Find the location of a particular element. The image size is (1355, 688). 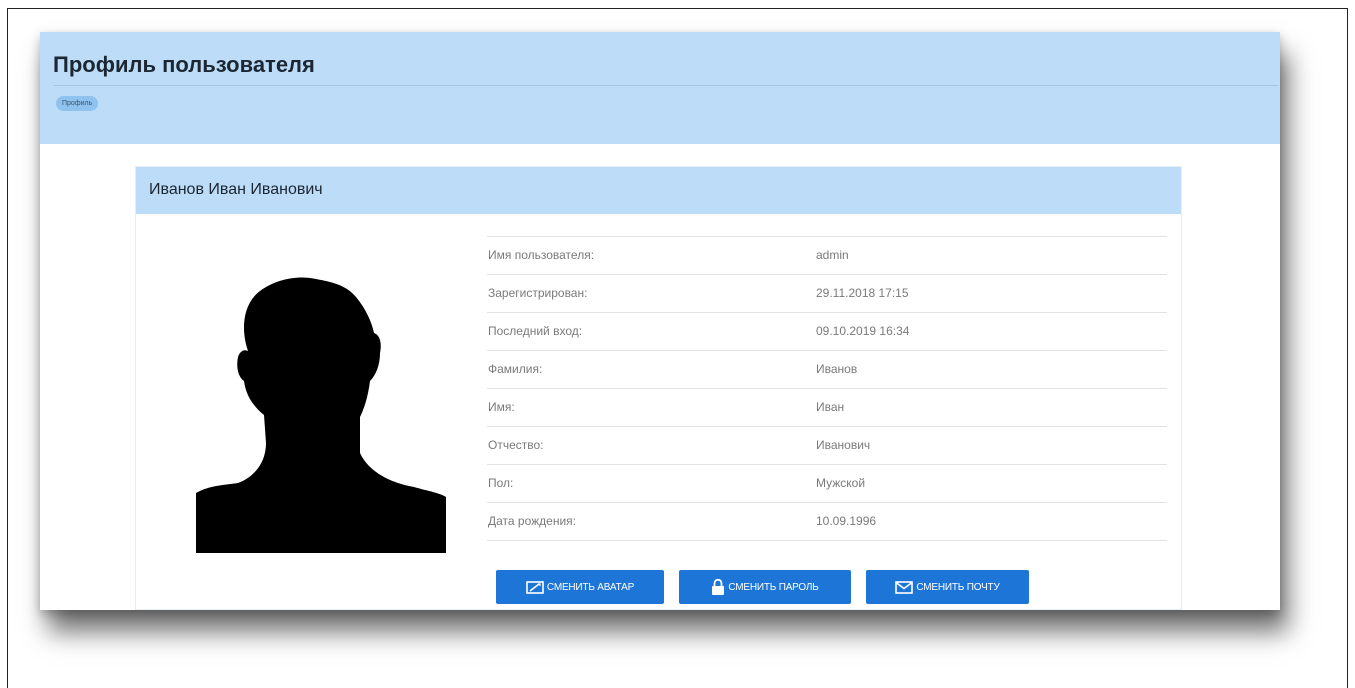

info-value: 10.09.1996 is located at coordinates (846, 521).